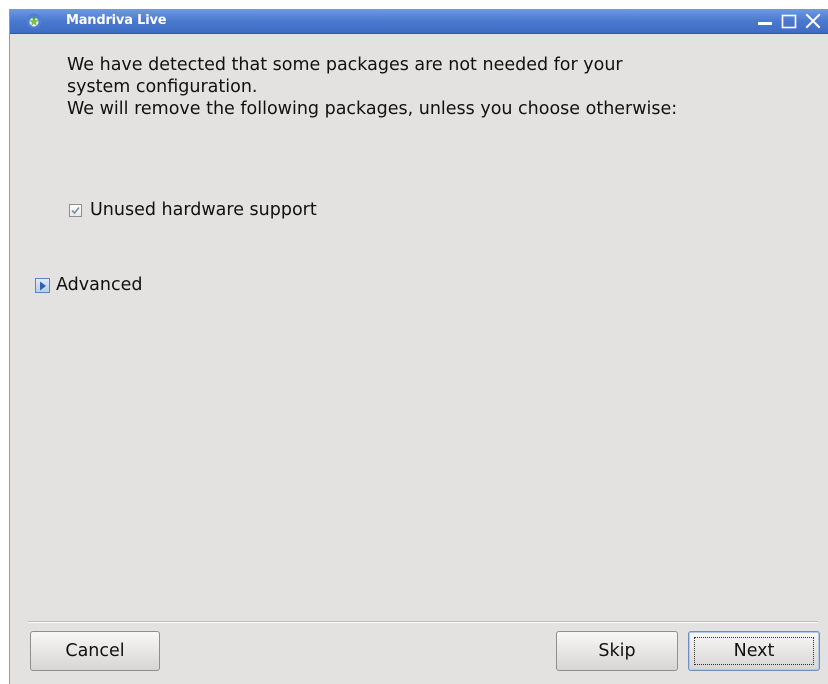 This screenshot has height=684, width=828. I want to click on cancel-button: Cancel, so click(95, 651).